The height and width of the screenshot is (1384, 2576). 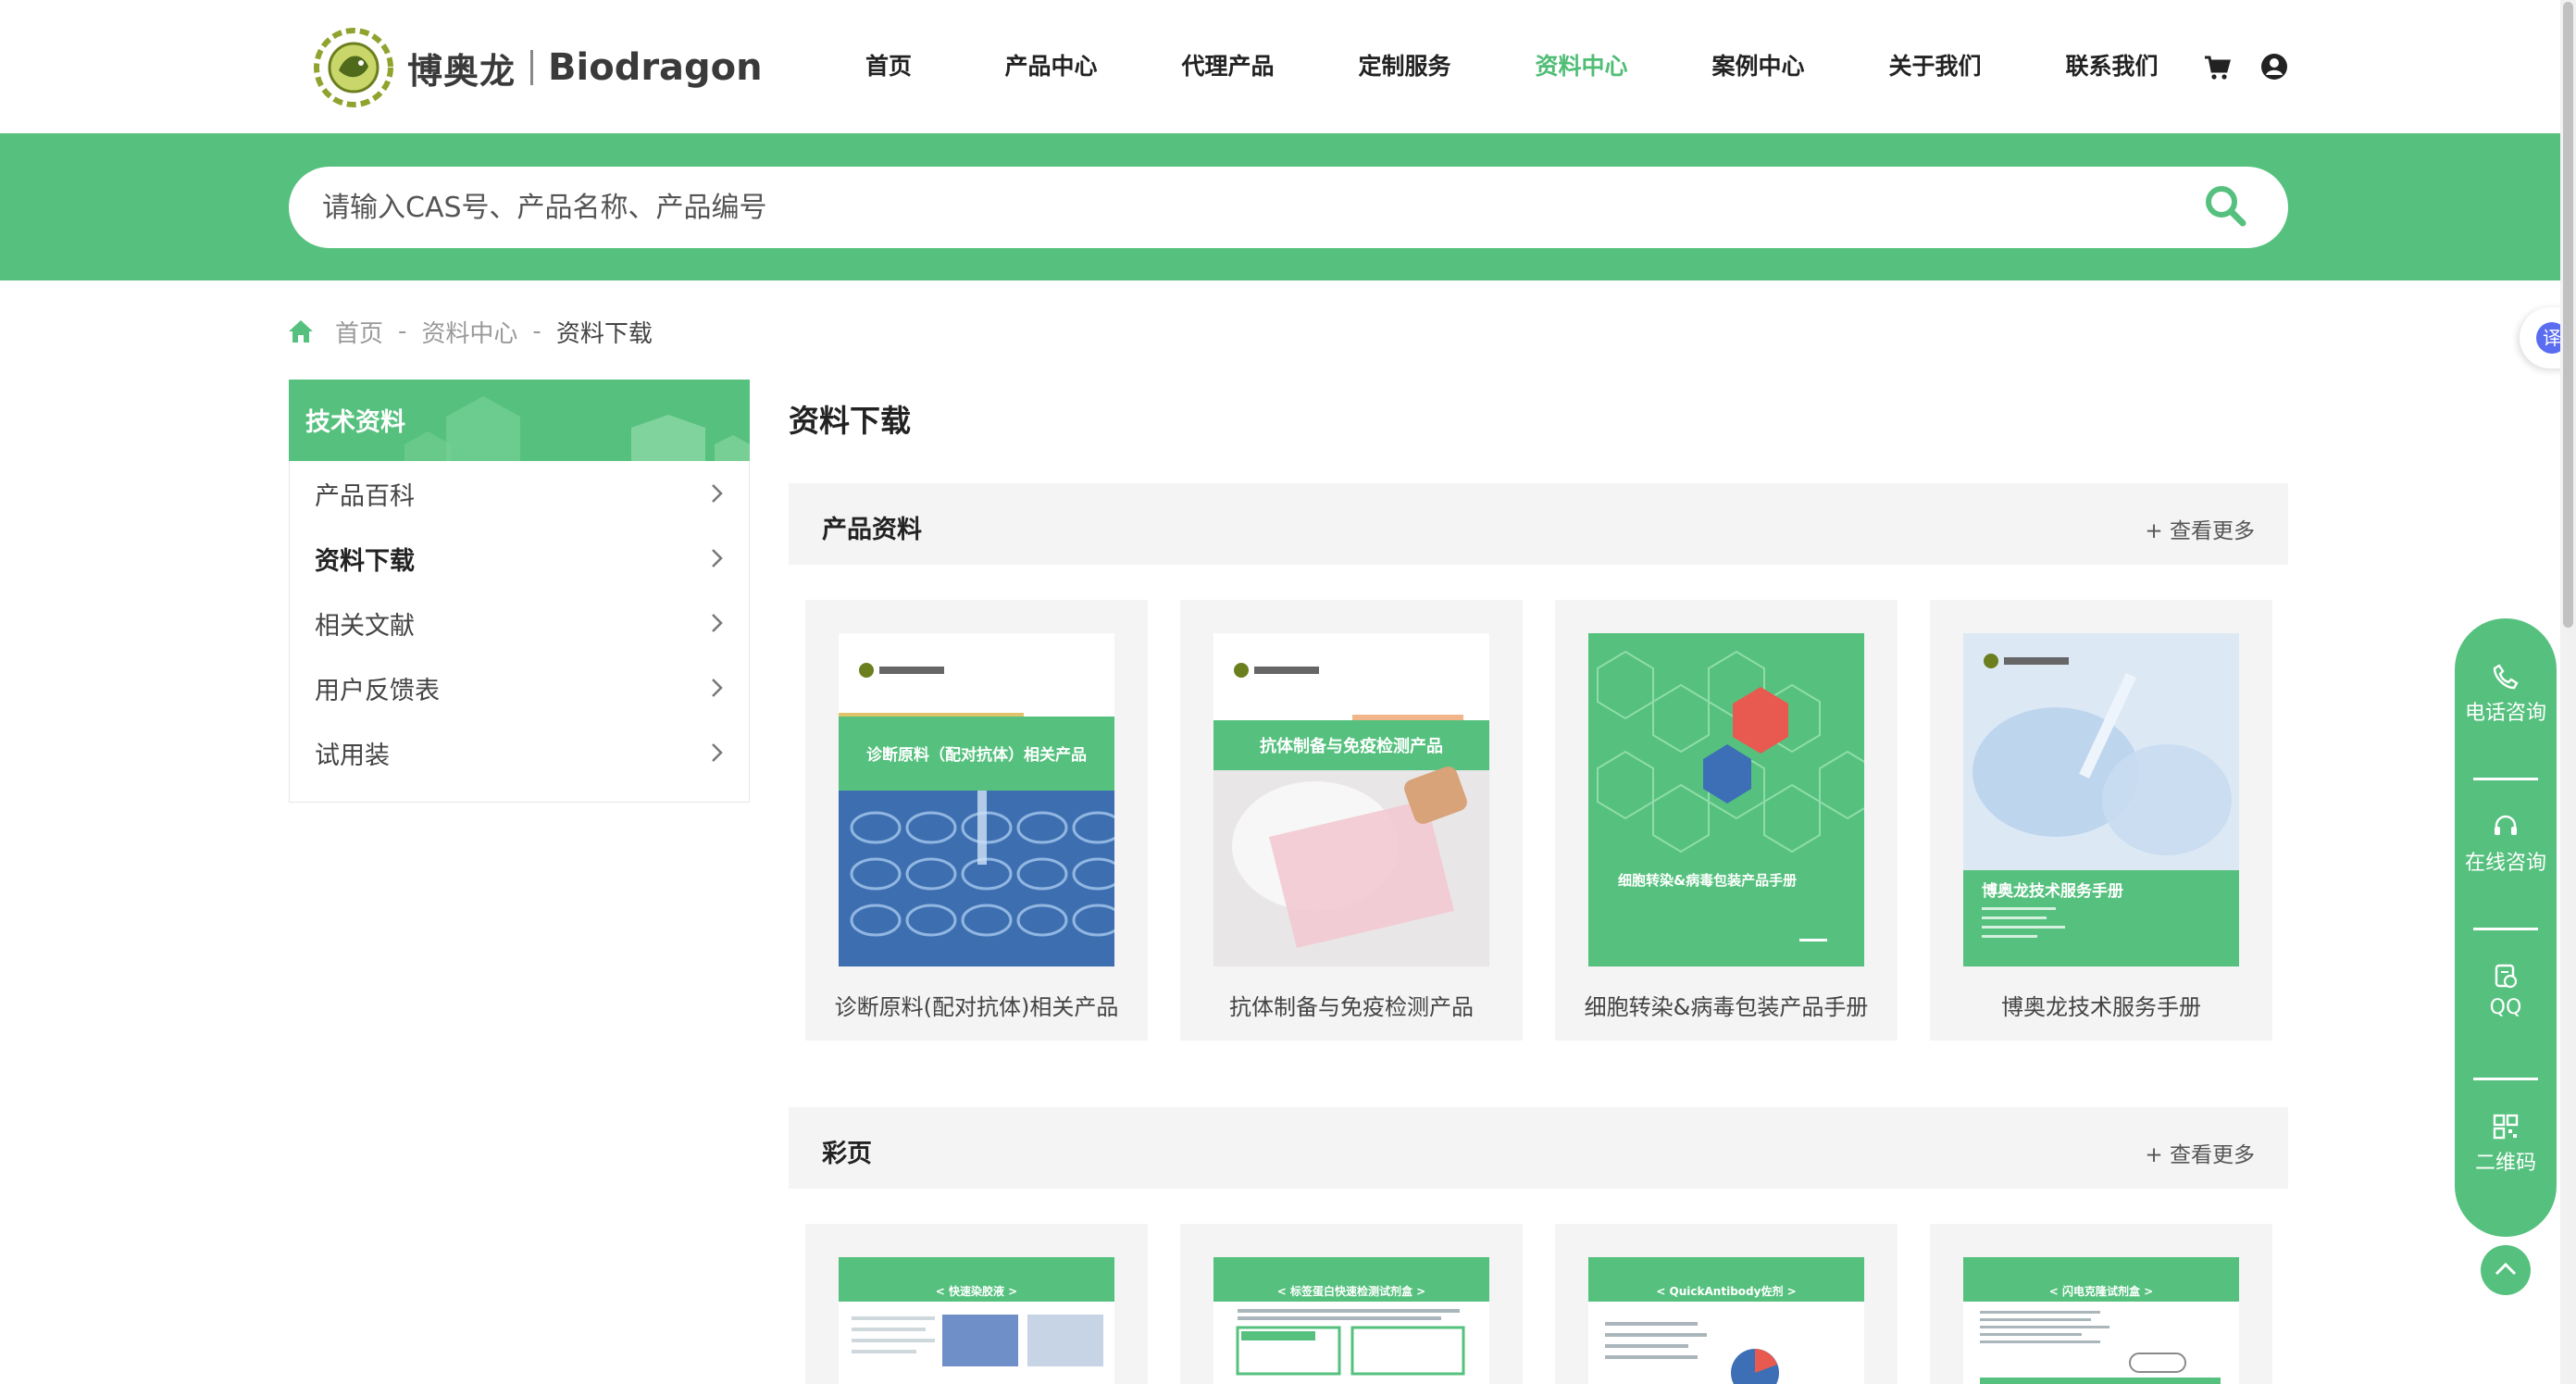 I want to click on translate-label: 译, so click(x=2552, y=338).